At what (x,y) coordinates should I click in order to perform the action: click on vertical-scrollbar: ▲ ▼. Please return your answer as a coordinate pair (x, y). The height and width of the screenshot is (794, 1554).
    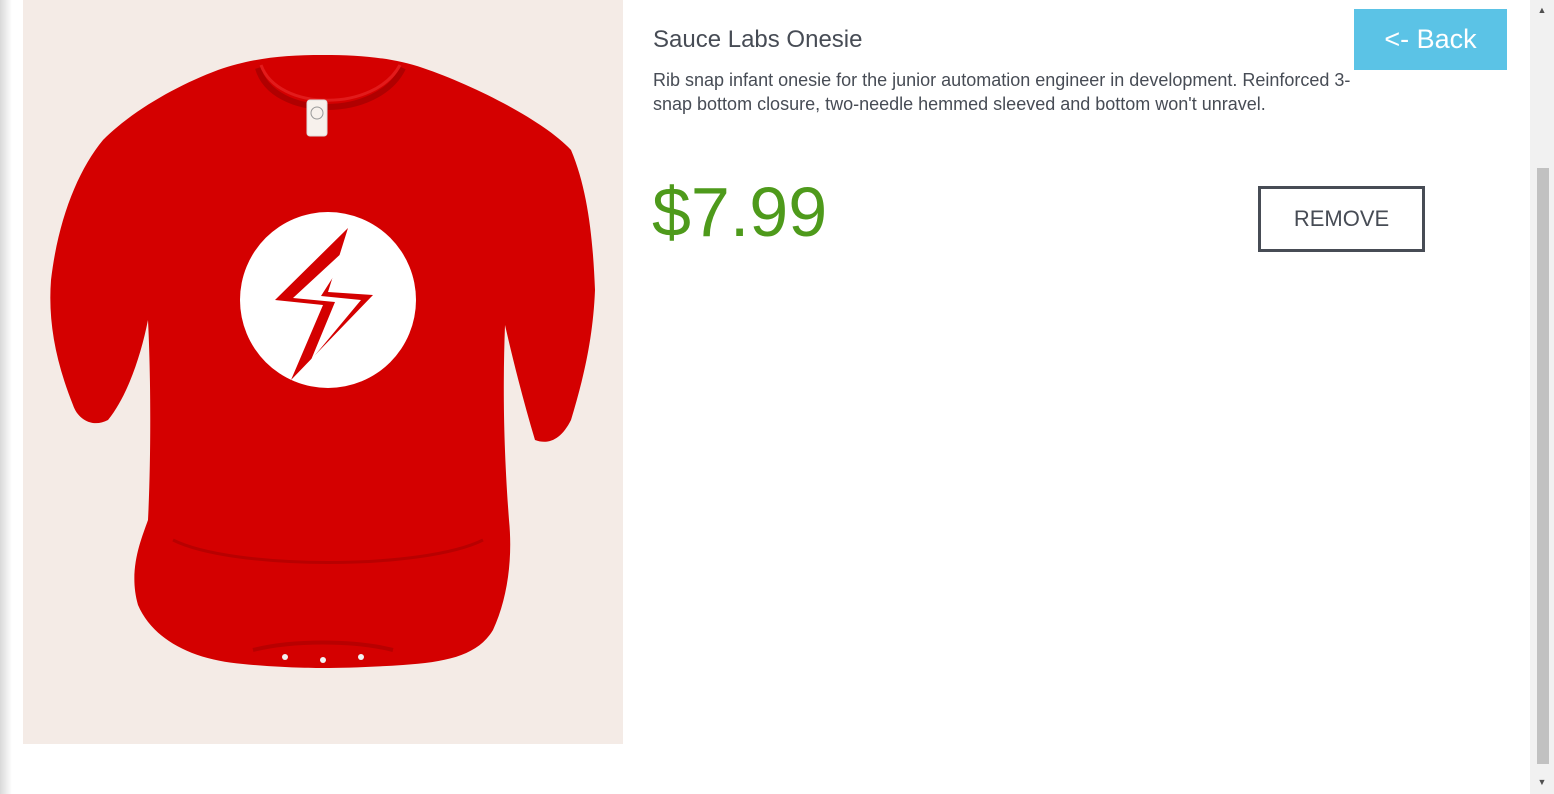
    Looking at the image, I should click on (1542, 397).